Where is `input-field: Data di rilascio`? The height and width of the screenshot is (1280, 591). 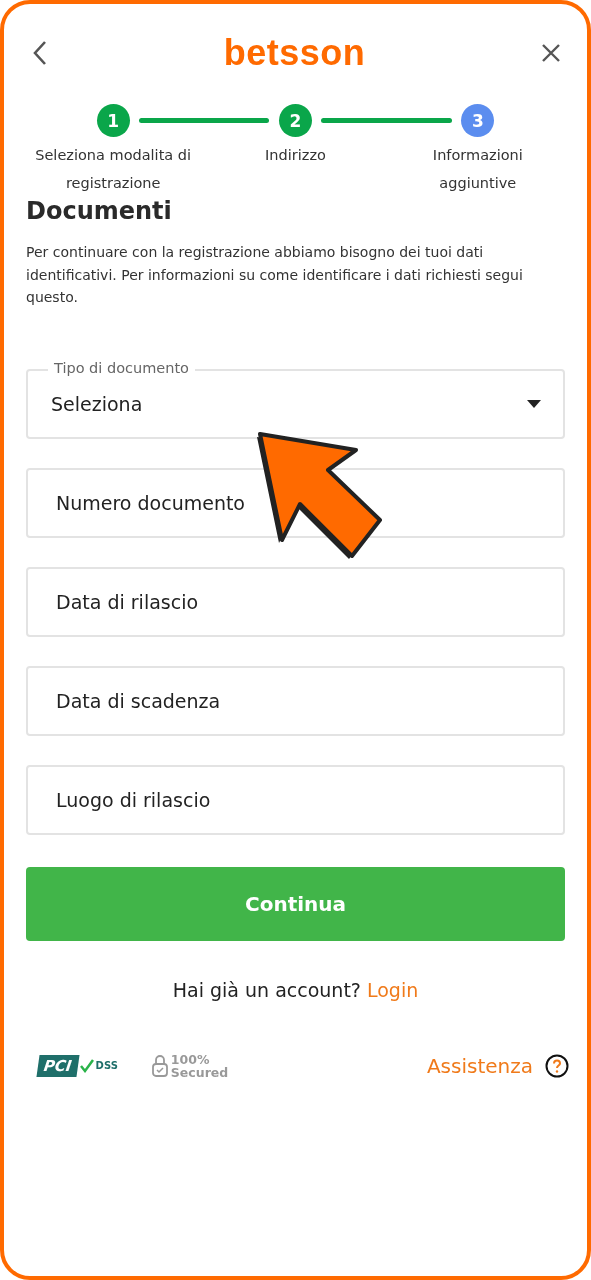 input-field: Data di rilascio is located at coordinates (295, 601).